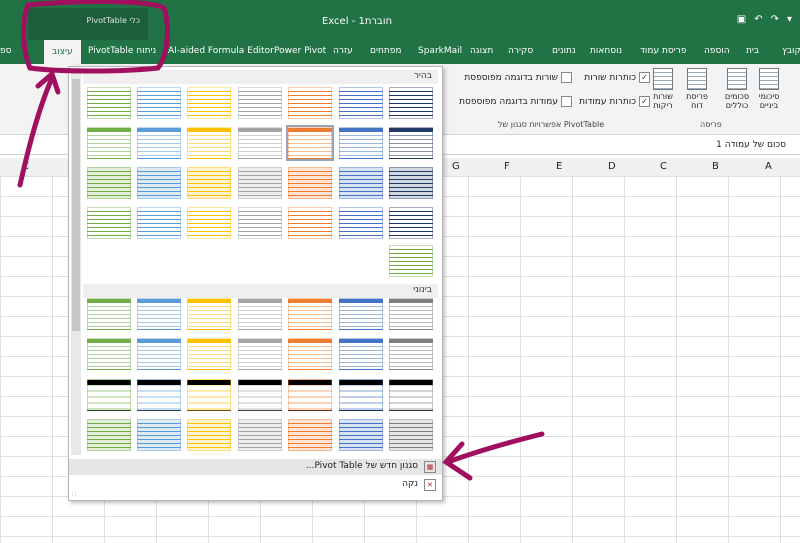 The width and height of the screenshot is (800, 543). Describe the element at coordinates (758, 19) in the screenshot. I see `undo-icon: ↶` at that location.